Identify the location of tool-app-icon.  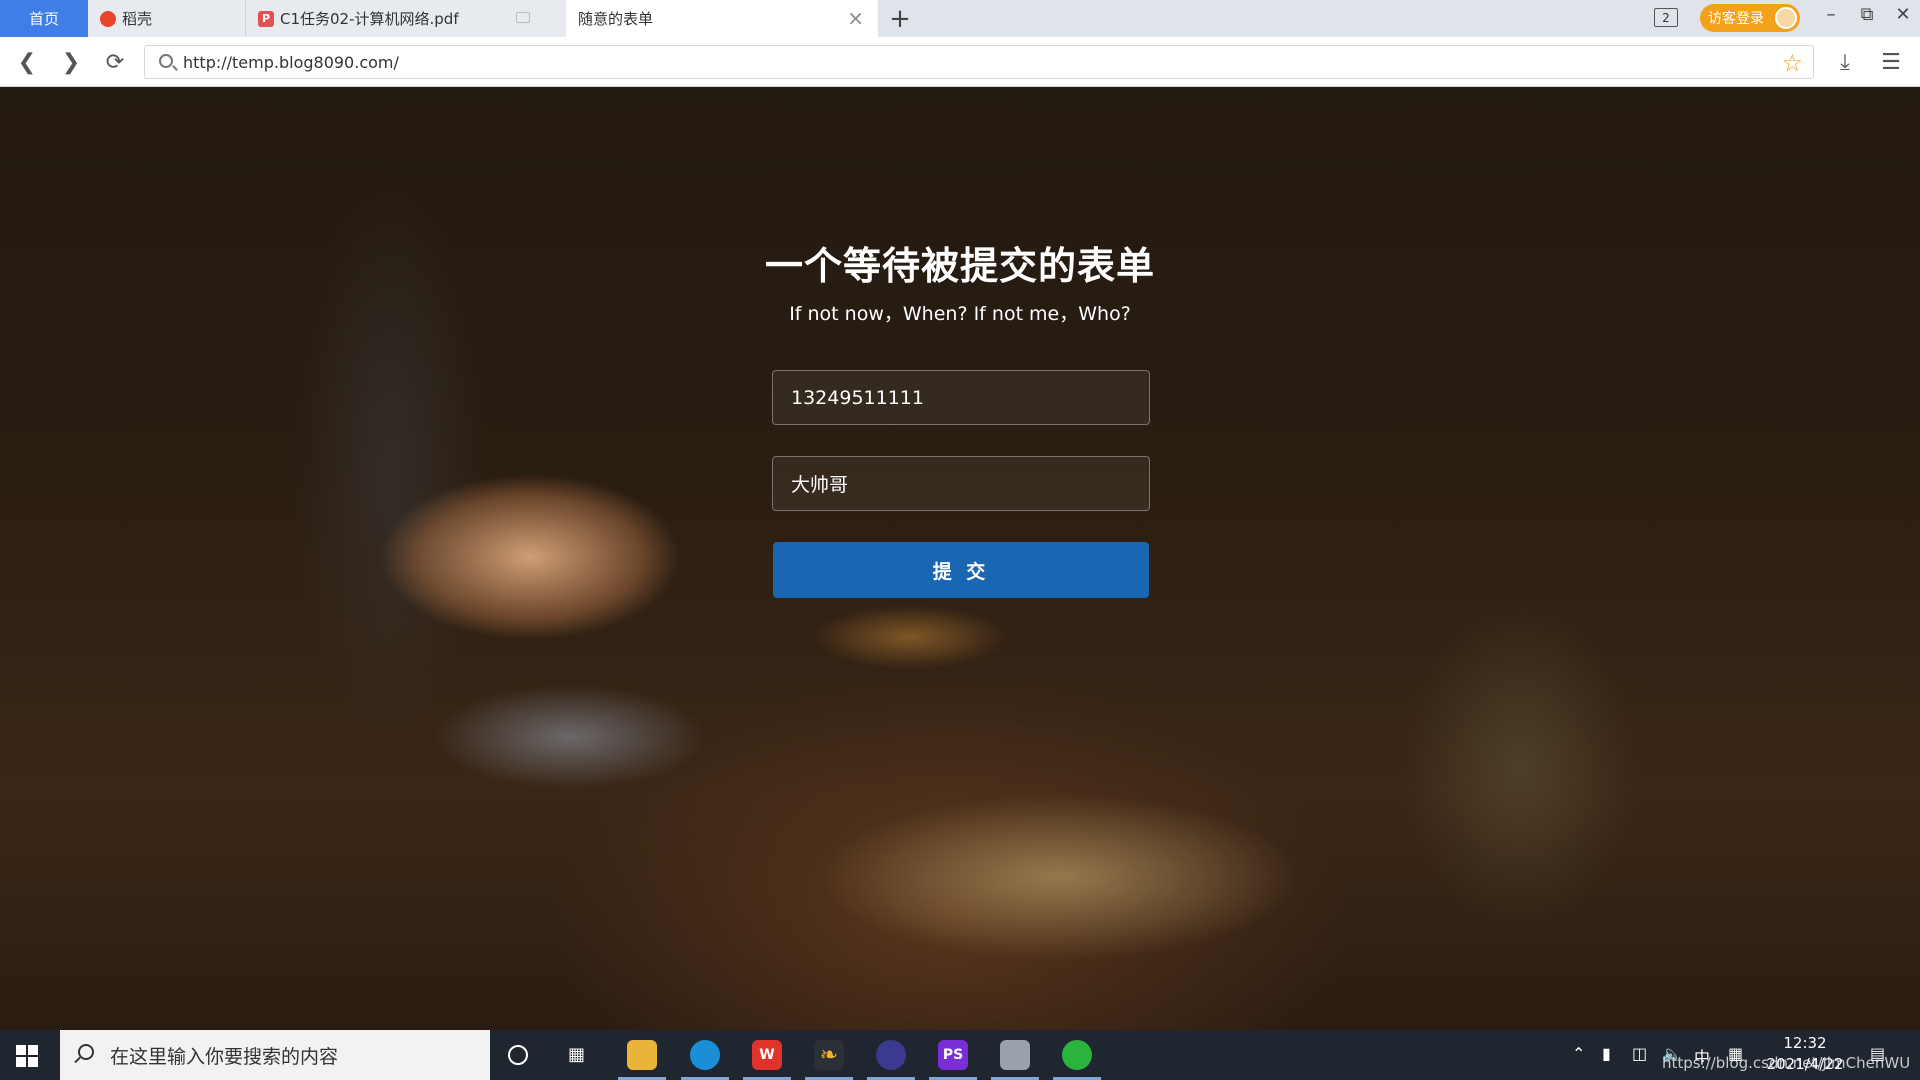
(1015, 1055).